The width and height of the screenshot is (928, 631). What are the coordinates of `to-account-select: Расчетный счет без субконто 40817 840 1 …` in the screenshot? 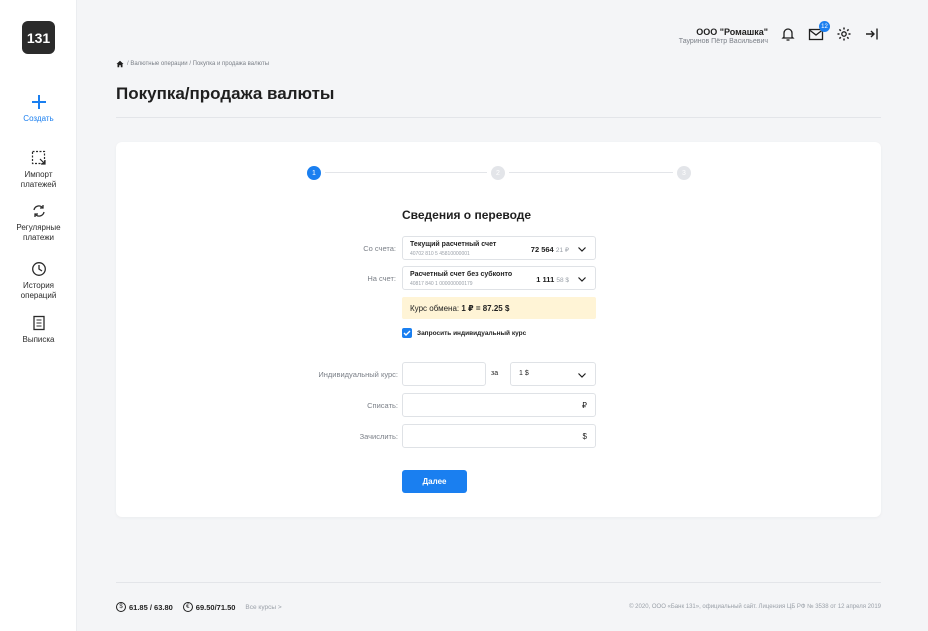 It's located at (499, 278).